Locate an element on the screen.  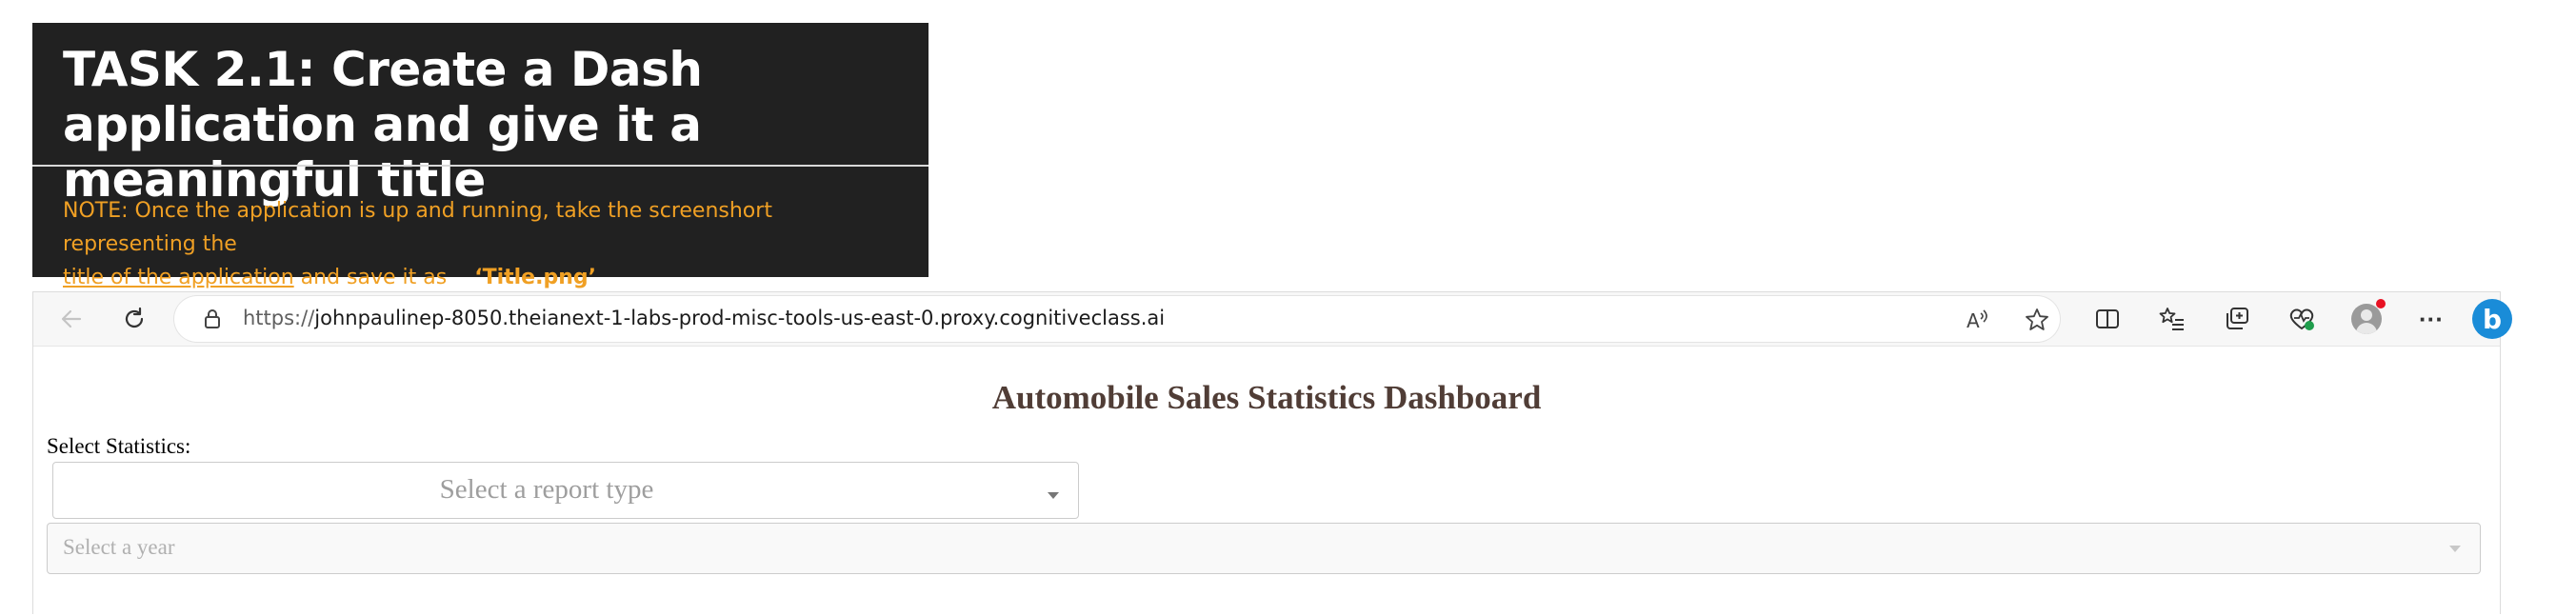
year-dropdown: Select a year is located at coordinates (1264, 548).